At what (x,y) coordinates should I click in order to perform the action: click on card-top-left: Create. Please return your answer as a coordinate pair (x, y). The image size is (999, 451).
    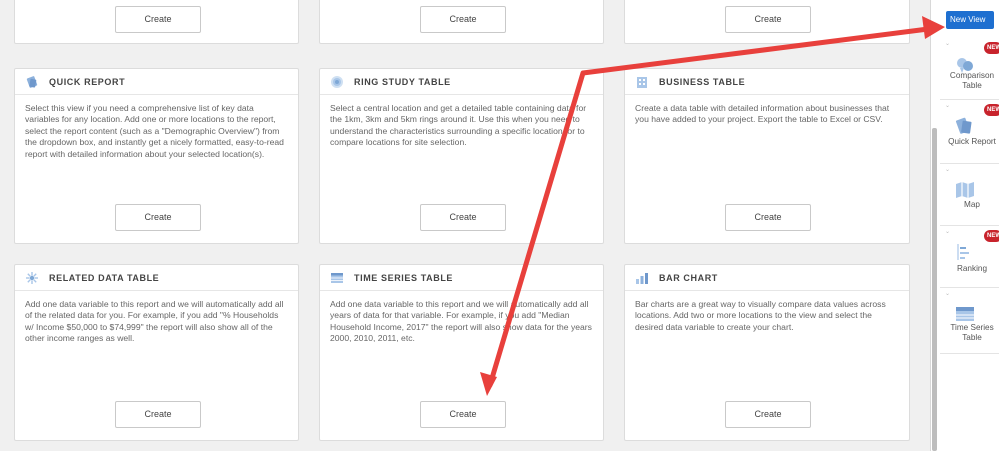
    Looking at the image, I should click on (156, 22).